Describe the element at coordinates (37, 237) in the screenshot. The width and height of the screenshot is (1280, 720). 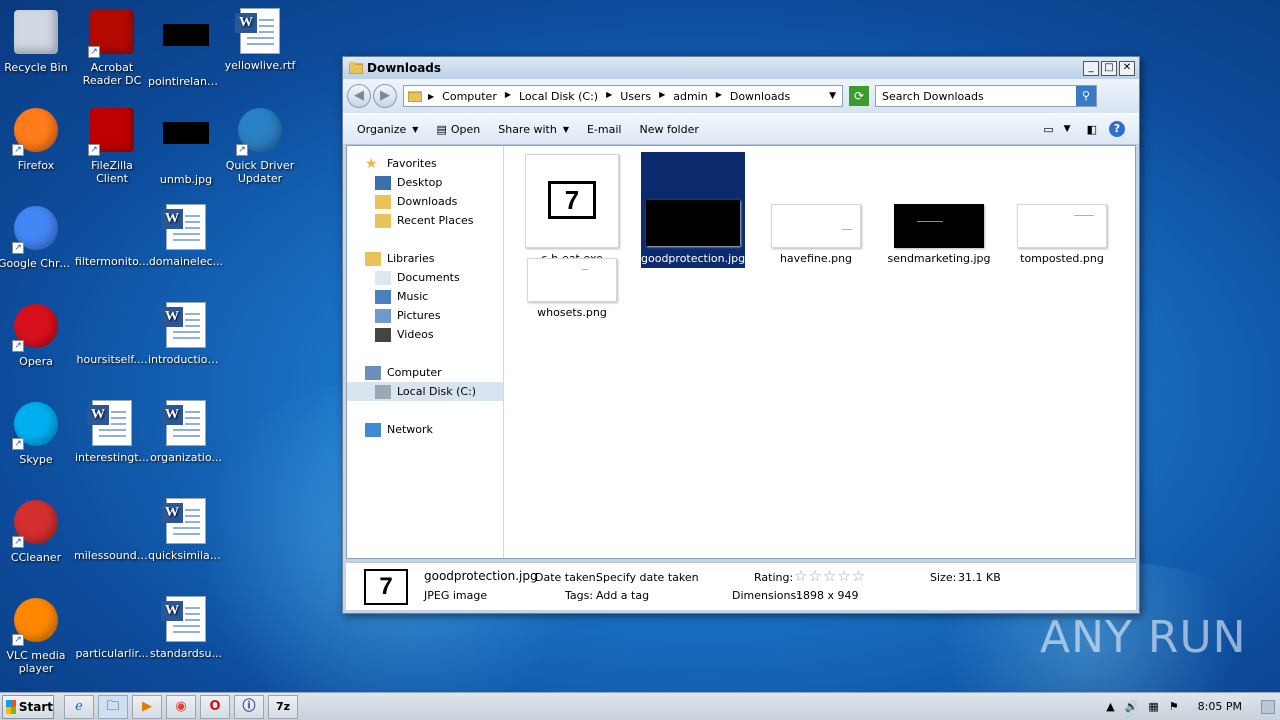
I see `desktop-icon: ↗ Google Chrome` at that location.